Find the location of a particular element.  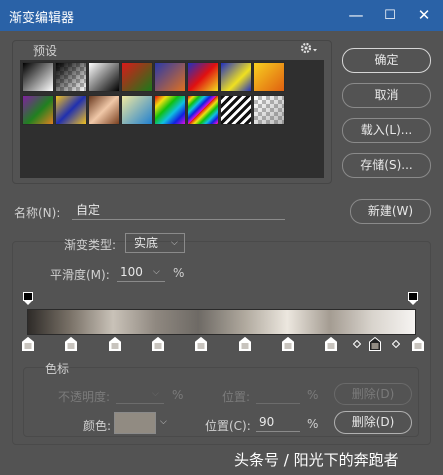

minimize-button: — is located at coordinates (356, 15).